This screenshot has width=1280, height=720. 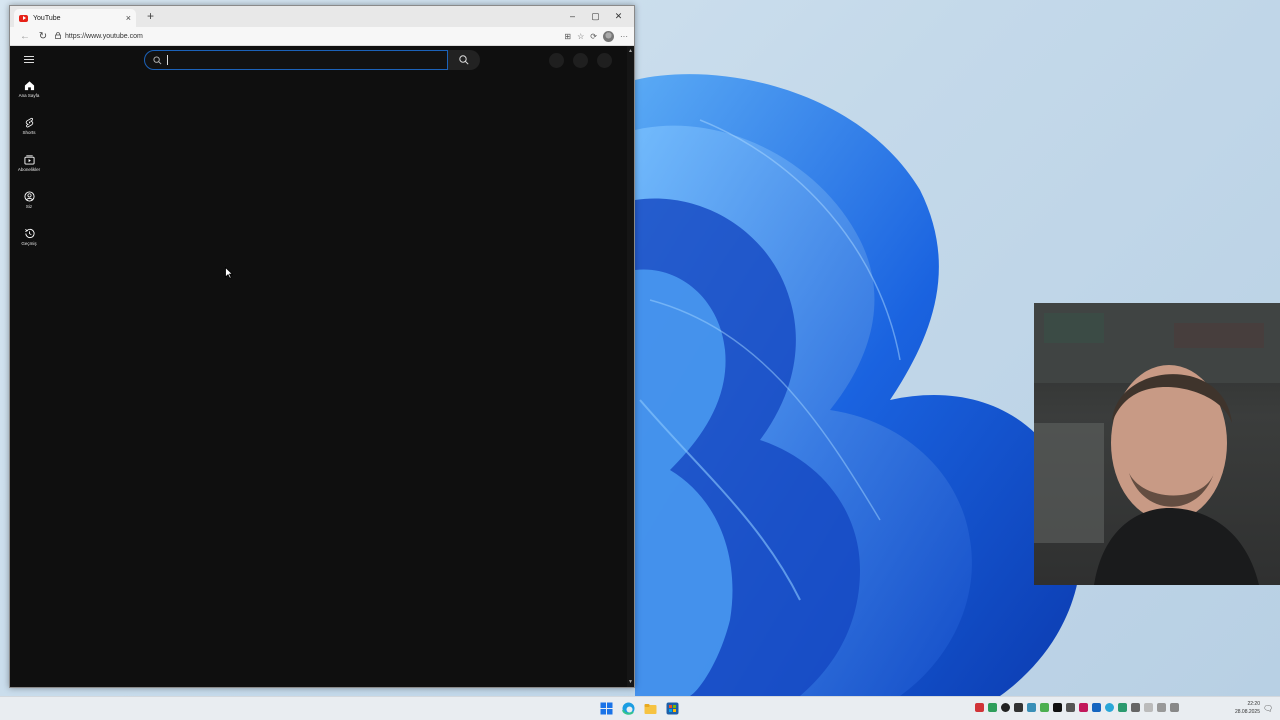 What do you see at coordinates (556, 60) in the screenshot?
I see `create-button-placeholder` at bounding box center [556, 60].